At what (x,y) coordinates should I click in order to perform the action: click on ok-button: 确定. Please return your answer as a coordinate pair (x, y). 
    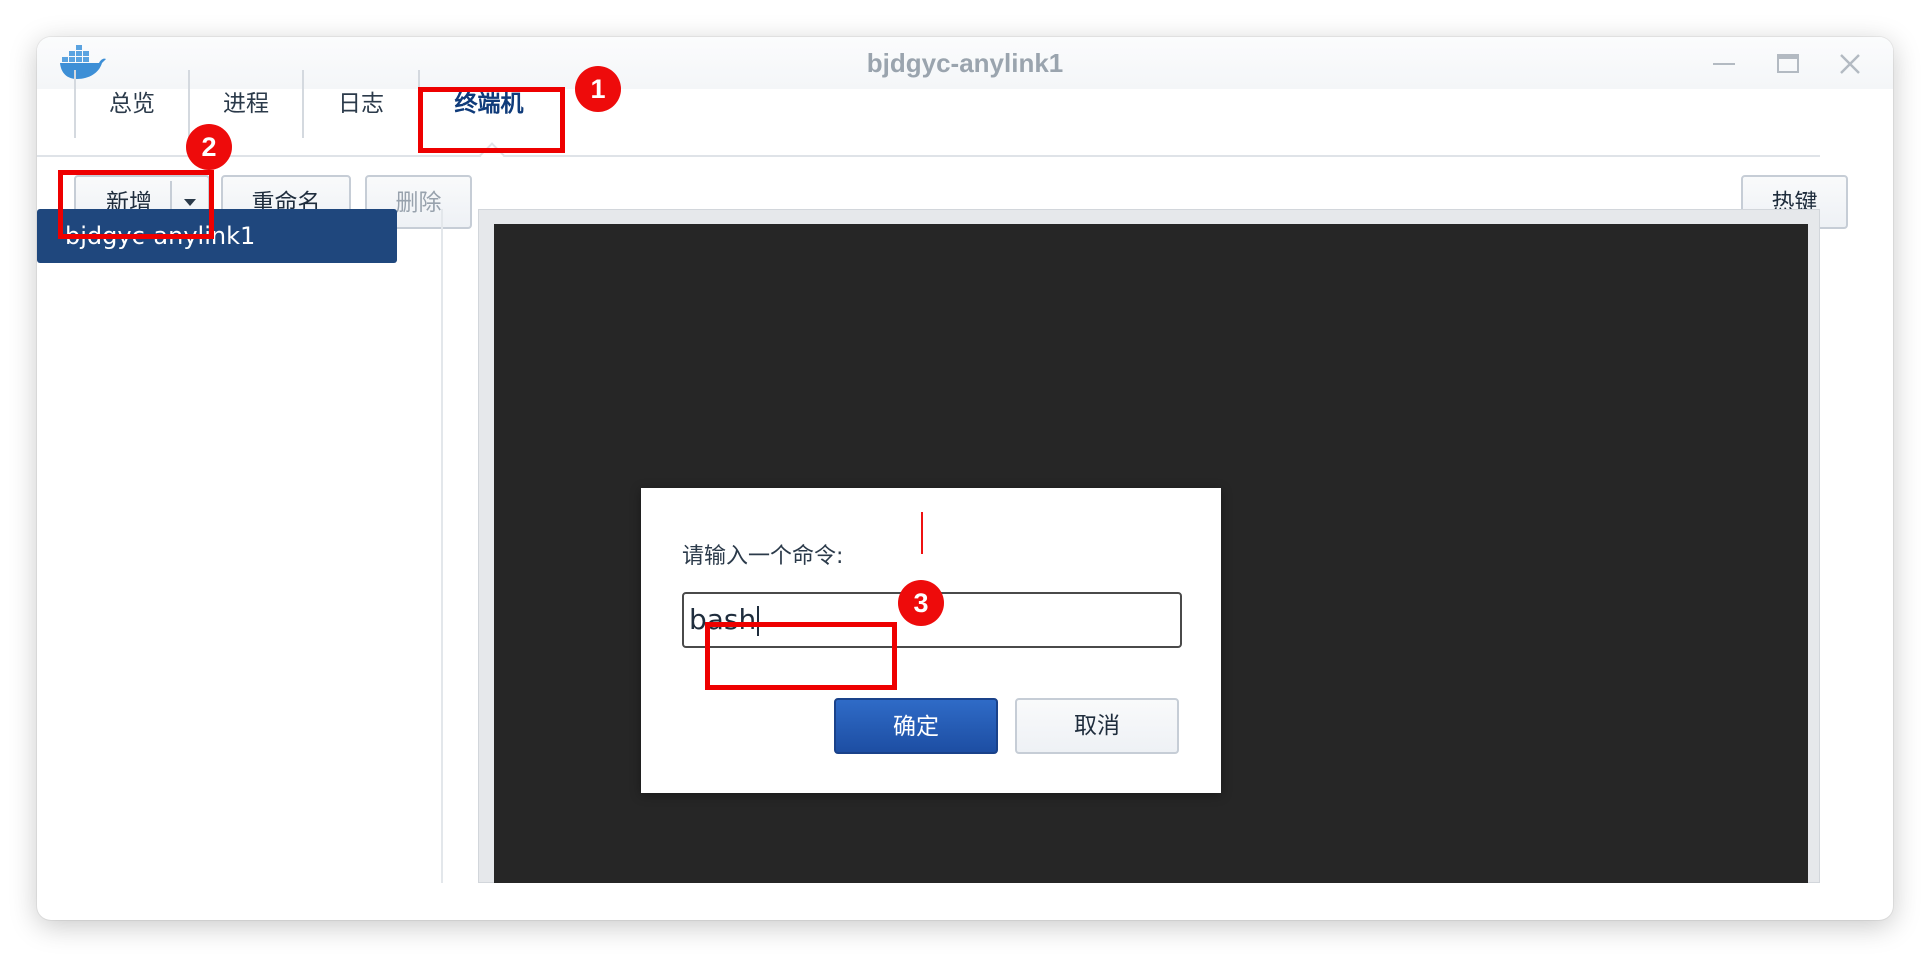
    Looking at the image, I should click on (916, 726).